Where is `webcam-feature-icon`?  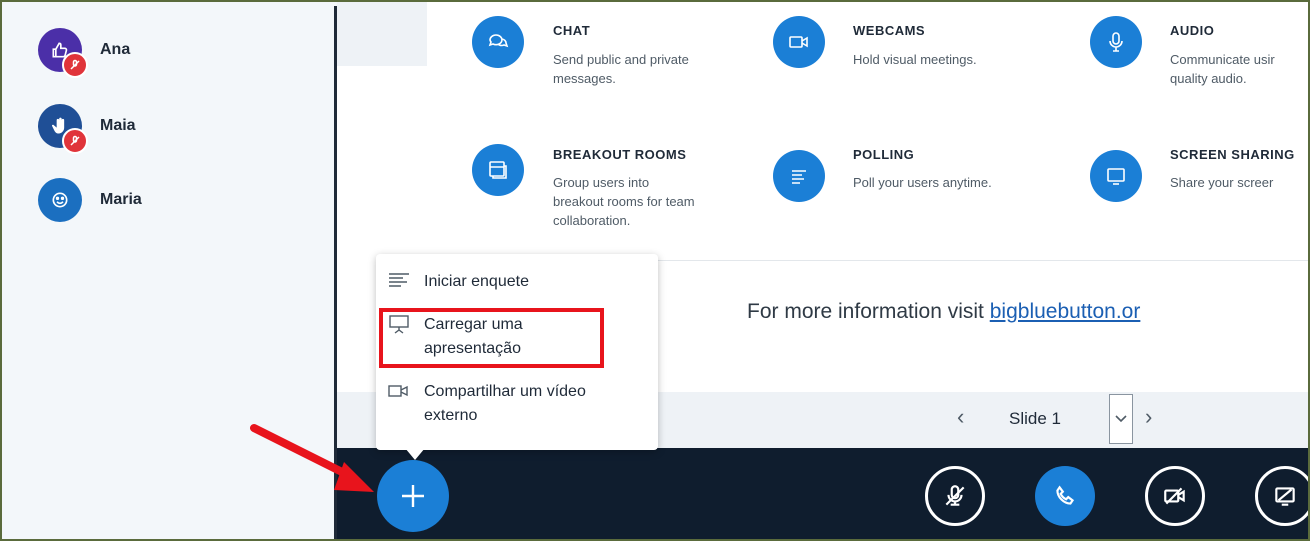 webcam-feature-icon is located at coordinates (799, 42).